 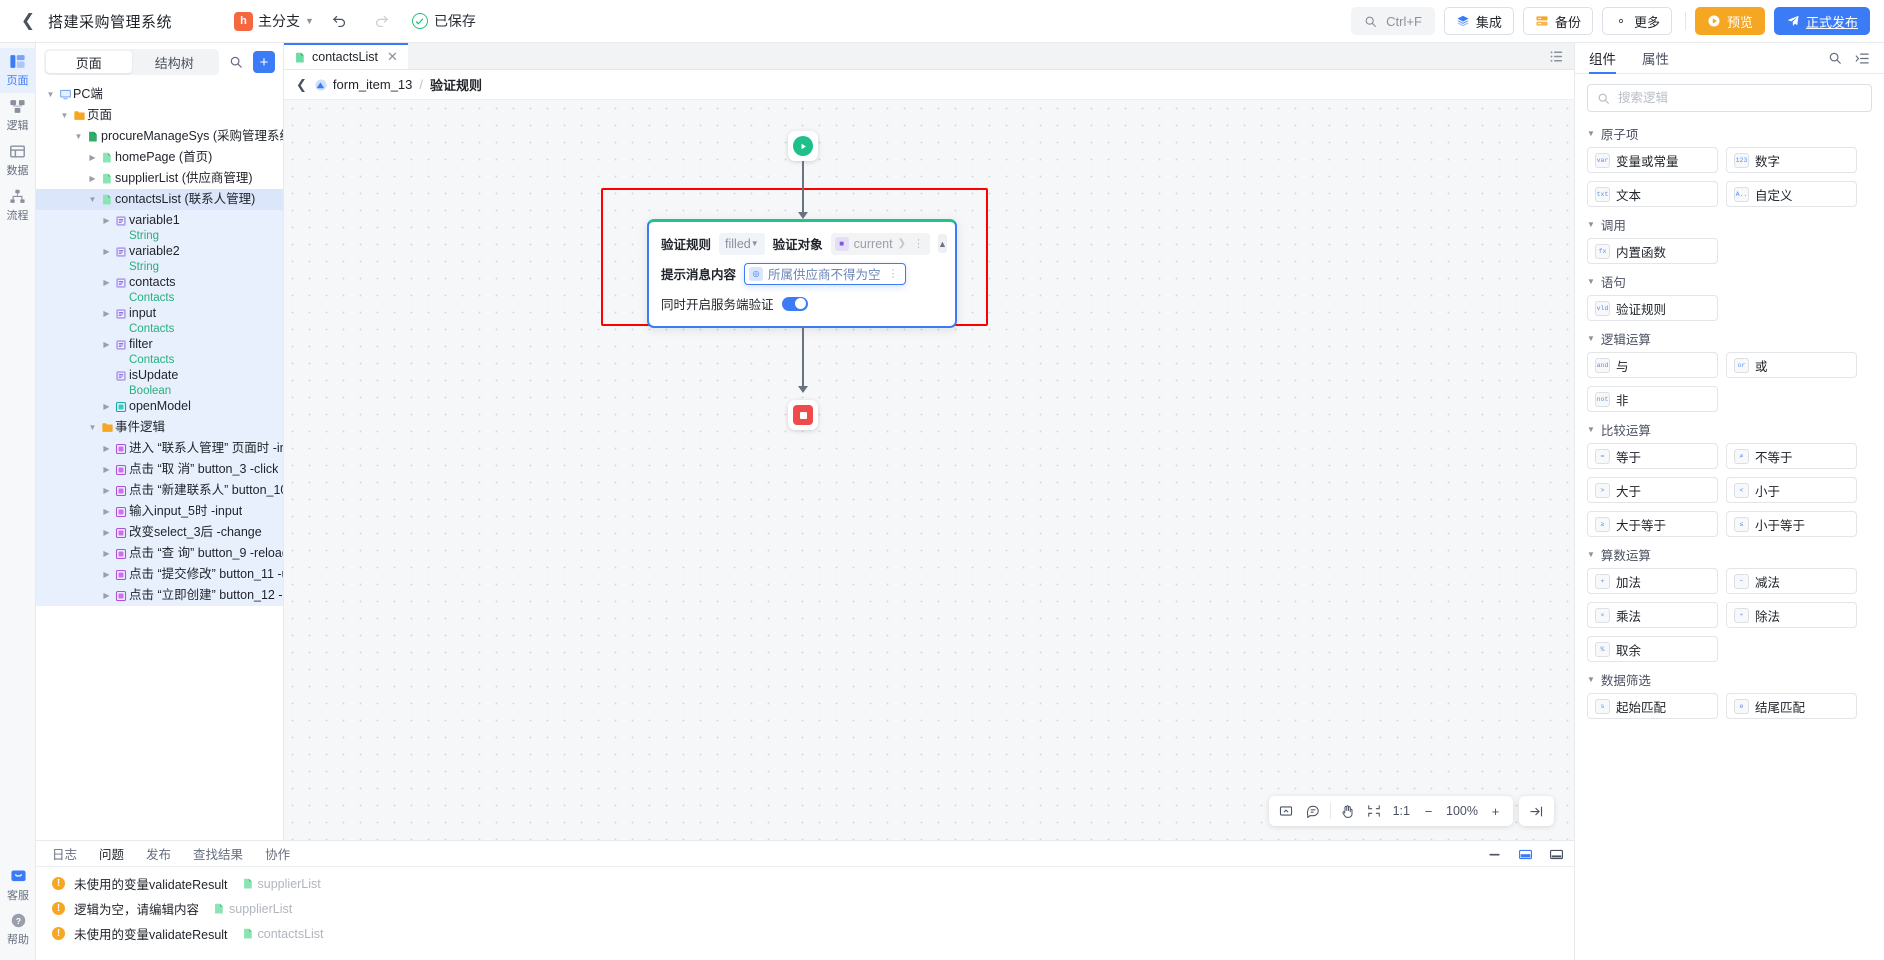 I want to click on sidebar-item-logic: 逻辑, so click(x=18, y=115).